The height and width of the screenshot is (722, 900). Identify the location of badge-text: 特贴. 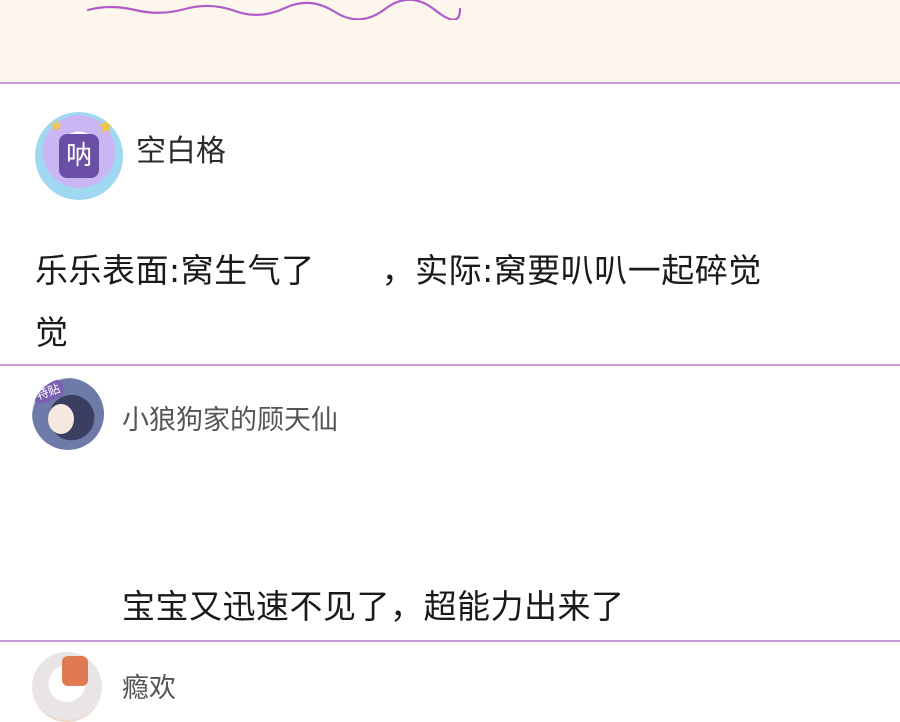
(48, 392).